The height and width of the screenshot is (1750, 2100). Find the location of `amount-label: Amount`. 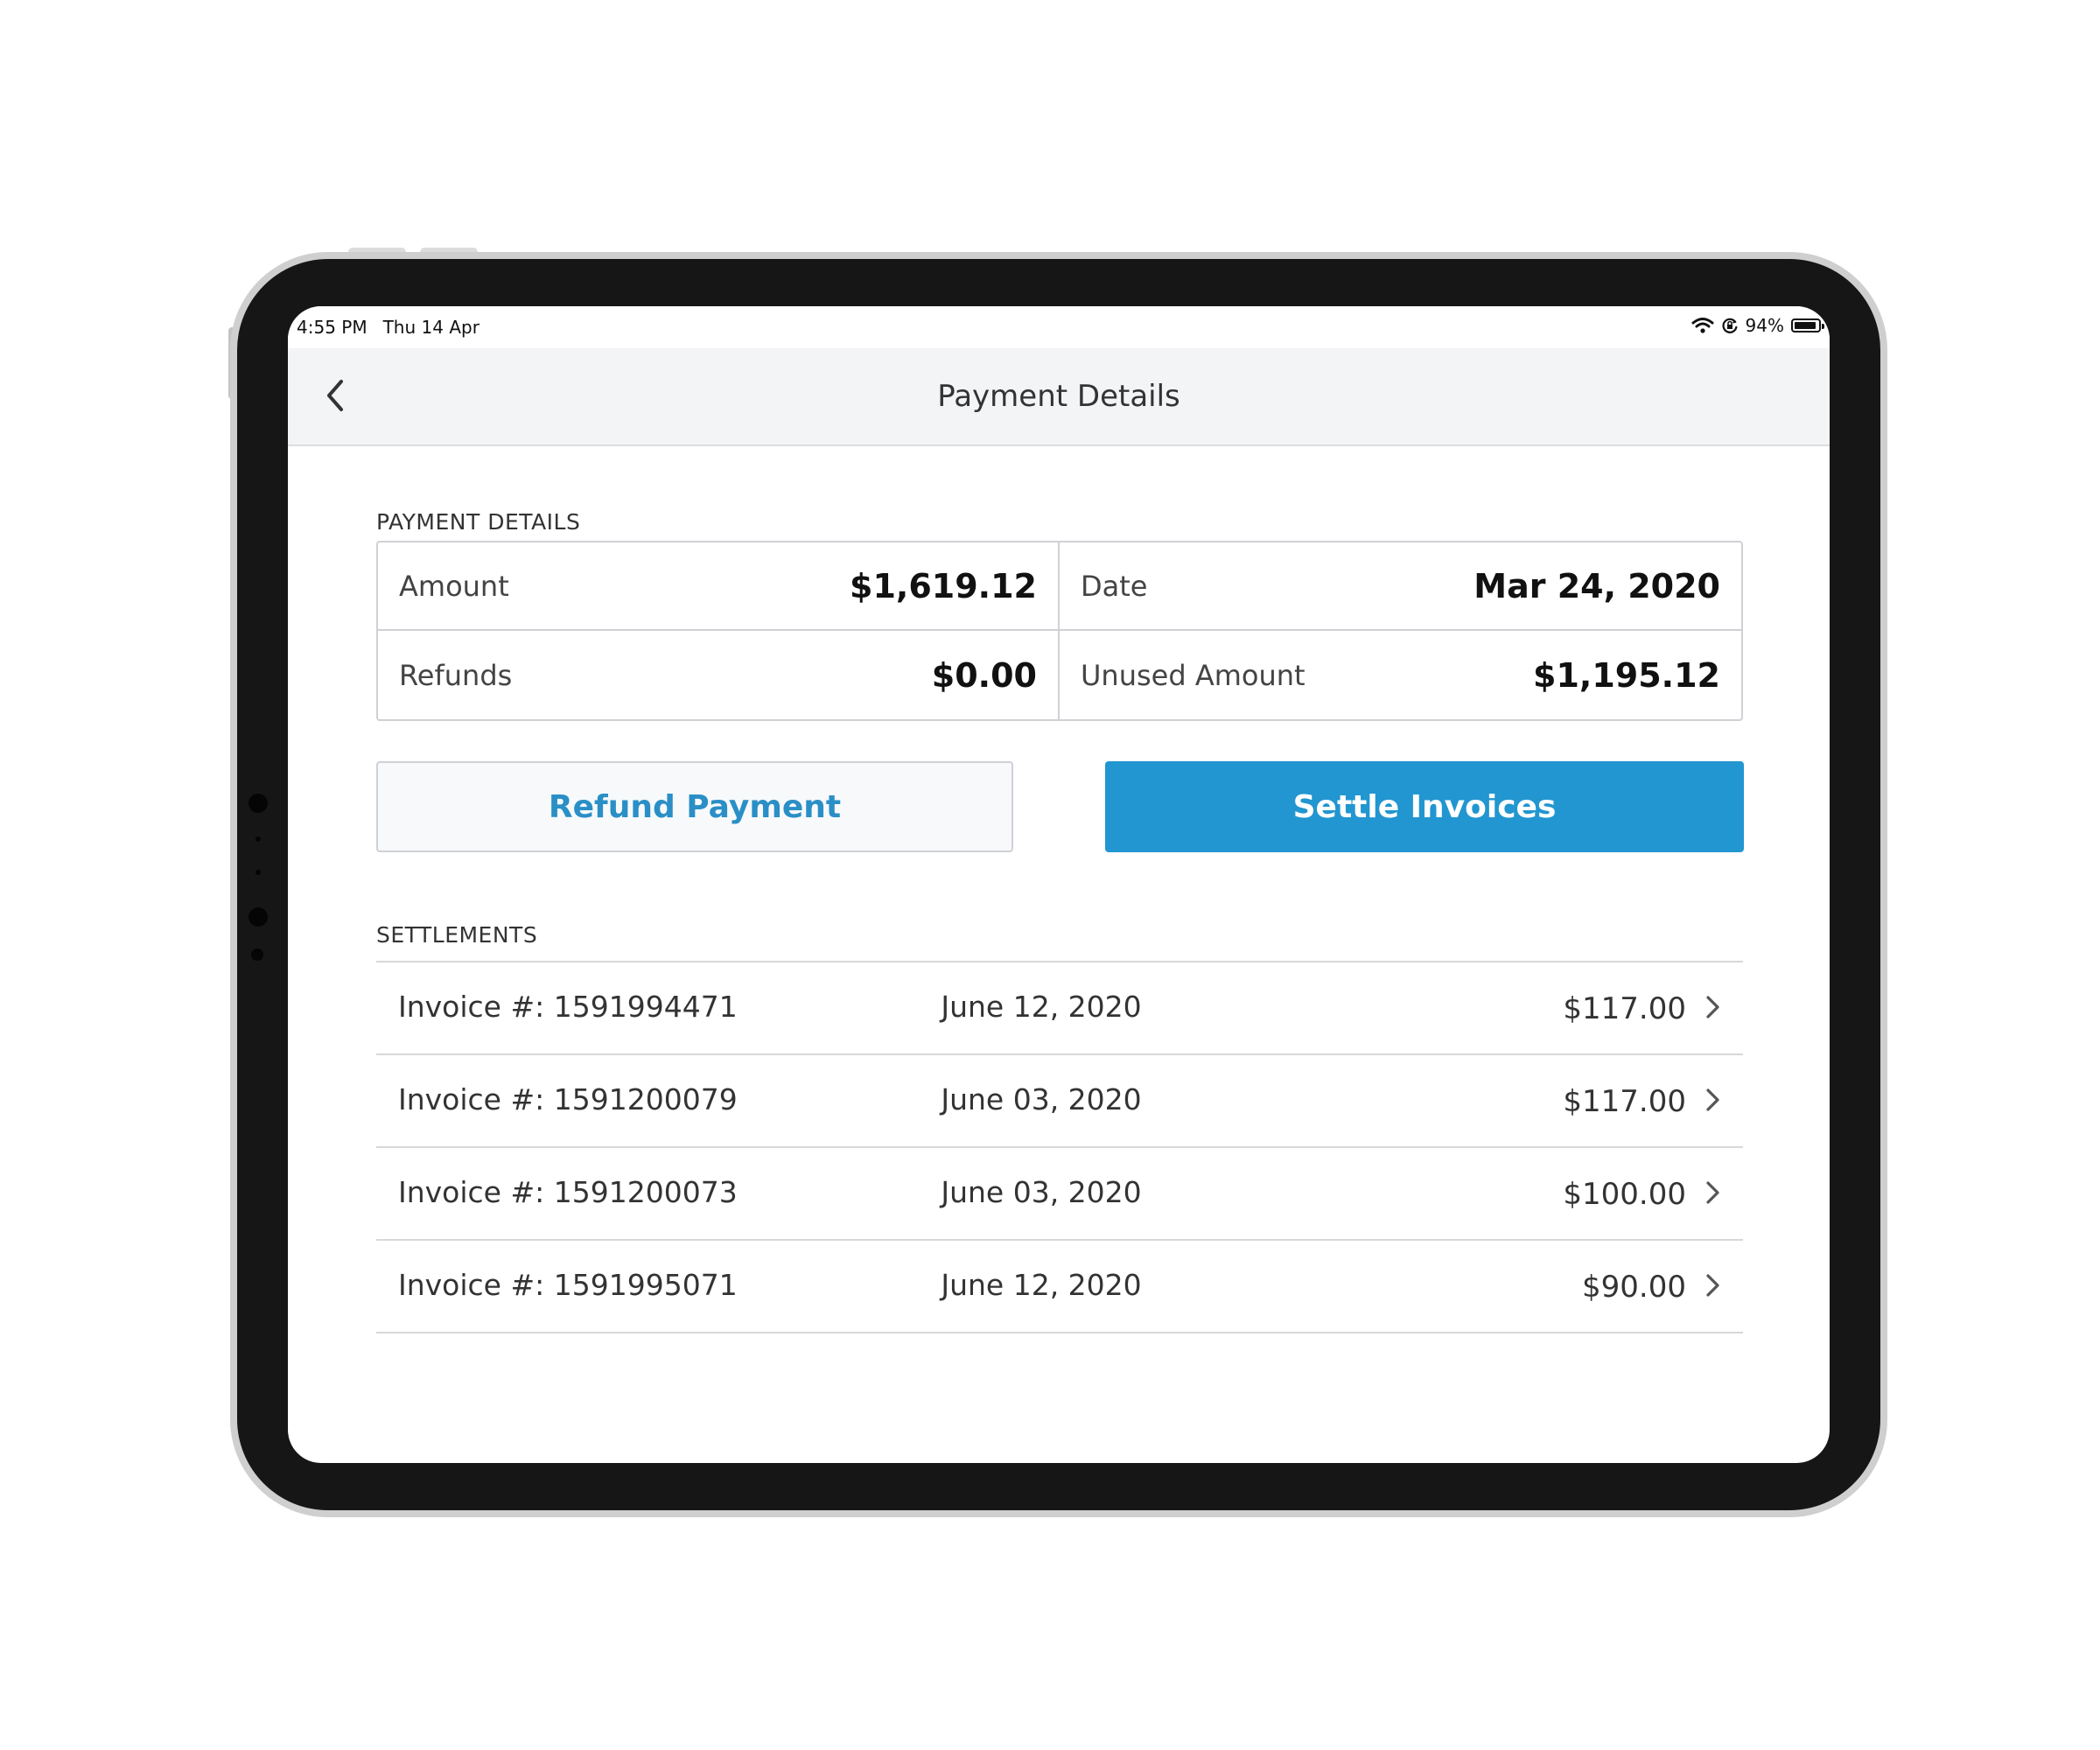

amount-label: Amount is located at coordinates (454, 586).